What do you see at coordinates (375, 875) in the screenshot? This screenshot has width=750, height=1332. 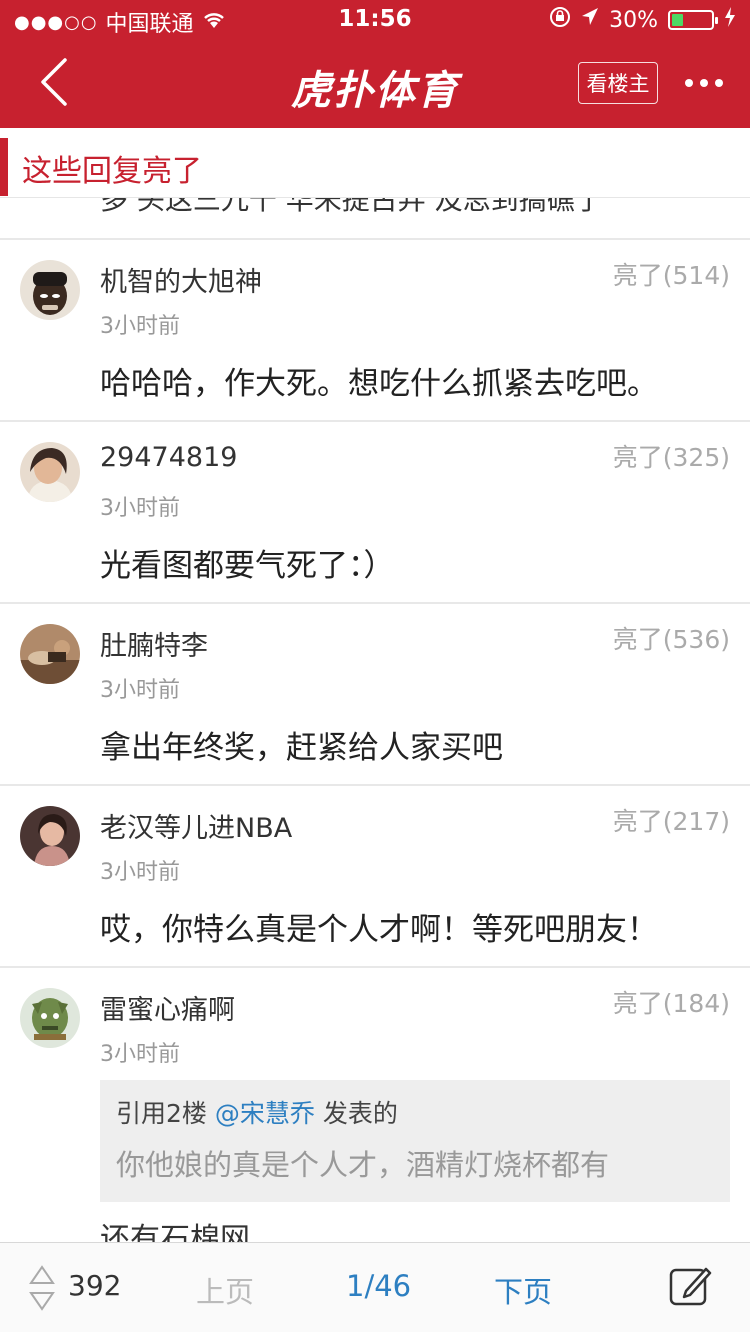 I see `comment-item: 老汉等儿进NBA 3小时前 亮了(217) 哎，你特么真是个人才啊！等死吧朋友！` at bounding box center [375, 875].